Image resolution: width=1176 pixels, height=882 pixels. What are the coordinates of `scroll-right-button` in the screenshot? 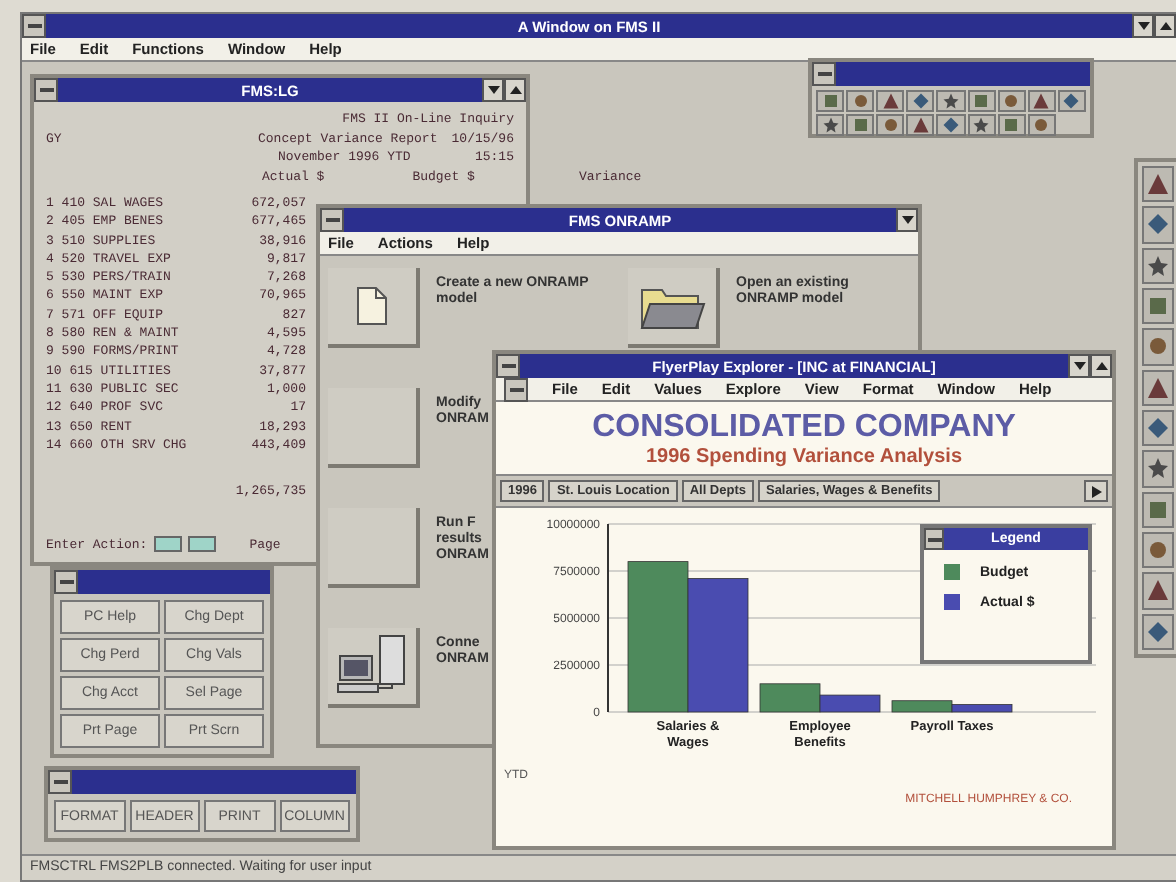 It's located at (1096, 491).